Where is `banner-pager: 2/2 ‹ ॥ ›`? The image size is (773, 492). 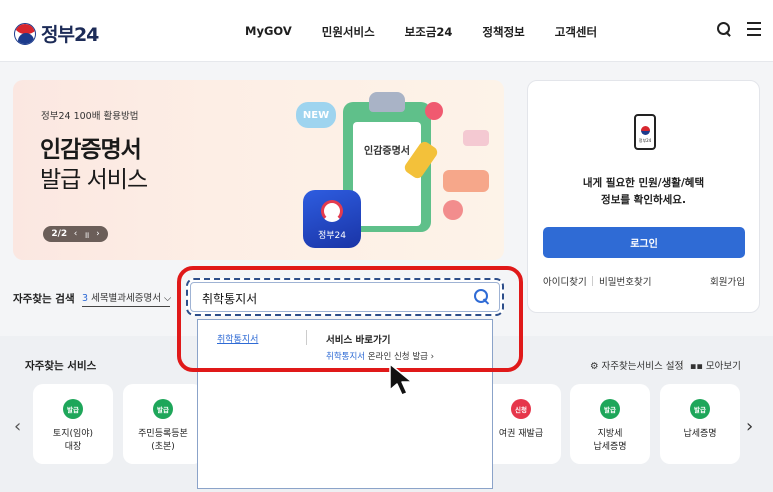 banner-pager: 2/2 ‹ ॥ › is located at coordinates (75, 234).